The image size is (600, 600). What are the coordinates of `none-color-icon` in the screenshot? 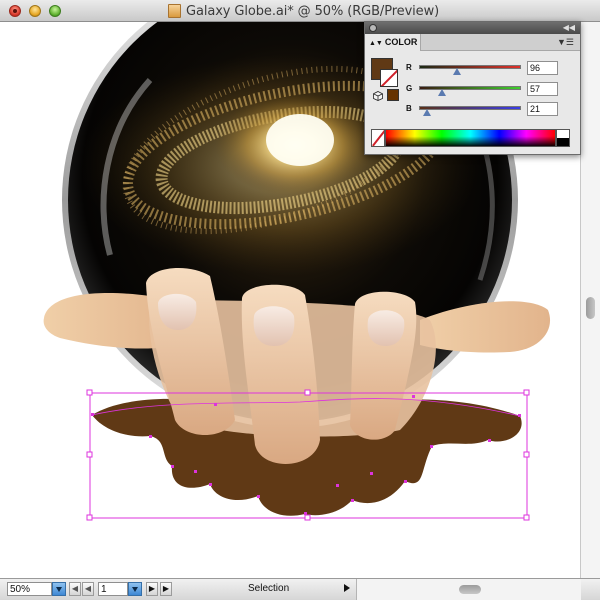 It's located at (378, 138).